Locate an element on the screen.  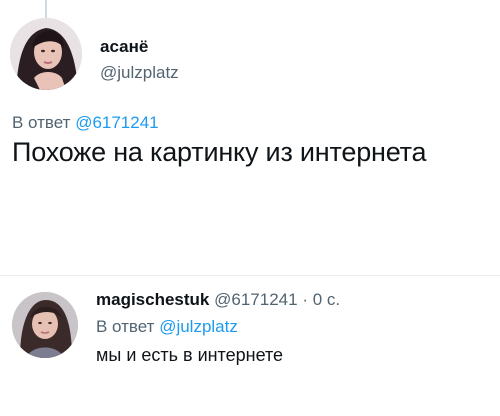
reply-handle: @6171241 is located at coordinates (255, 299).